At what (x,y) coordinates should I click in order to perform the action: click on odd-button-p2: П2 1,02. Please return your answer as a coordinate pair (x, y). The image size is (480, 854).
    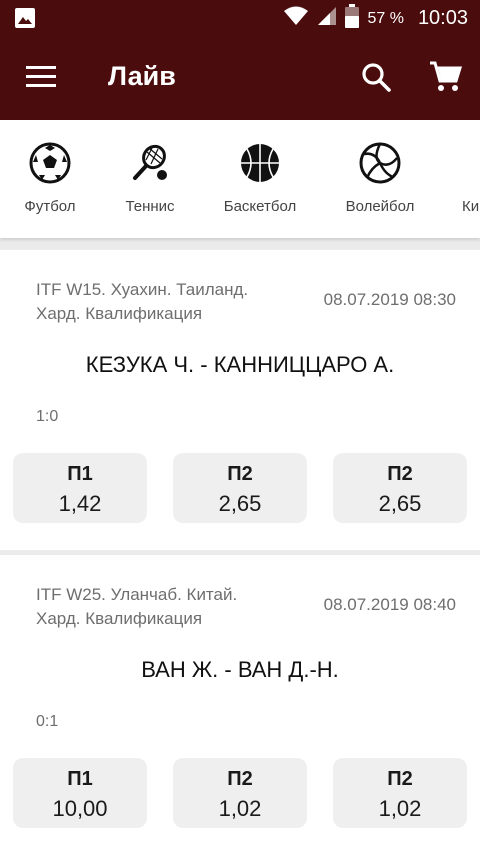
    Looking at the image, I should click on (240, 793).